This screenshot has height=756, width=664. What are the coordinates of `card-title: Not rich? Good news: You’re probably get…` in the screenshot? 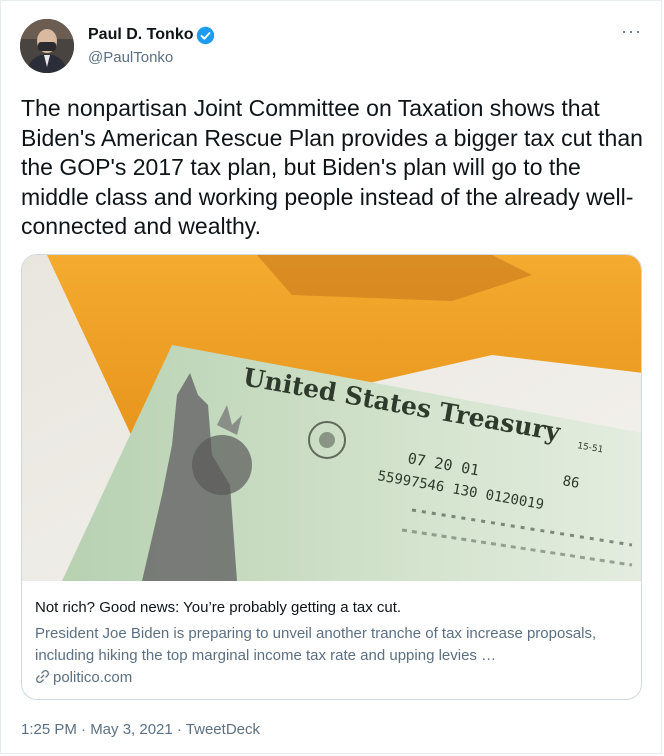 It's located at (218, 607).